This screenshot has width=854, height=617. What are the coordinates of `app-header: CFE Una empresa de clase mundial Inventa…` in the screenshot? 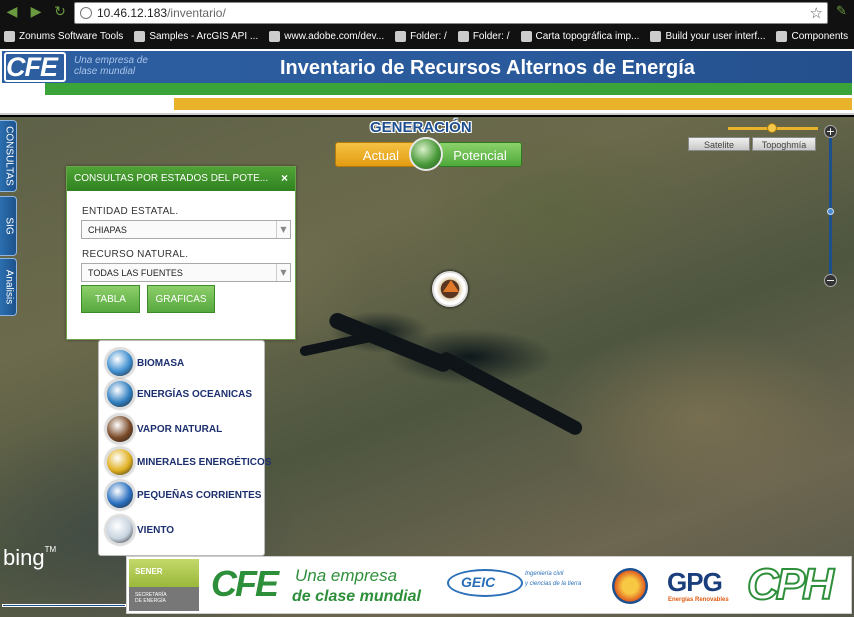 It's located at (427, 82).